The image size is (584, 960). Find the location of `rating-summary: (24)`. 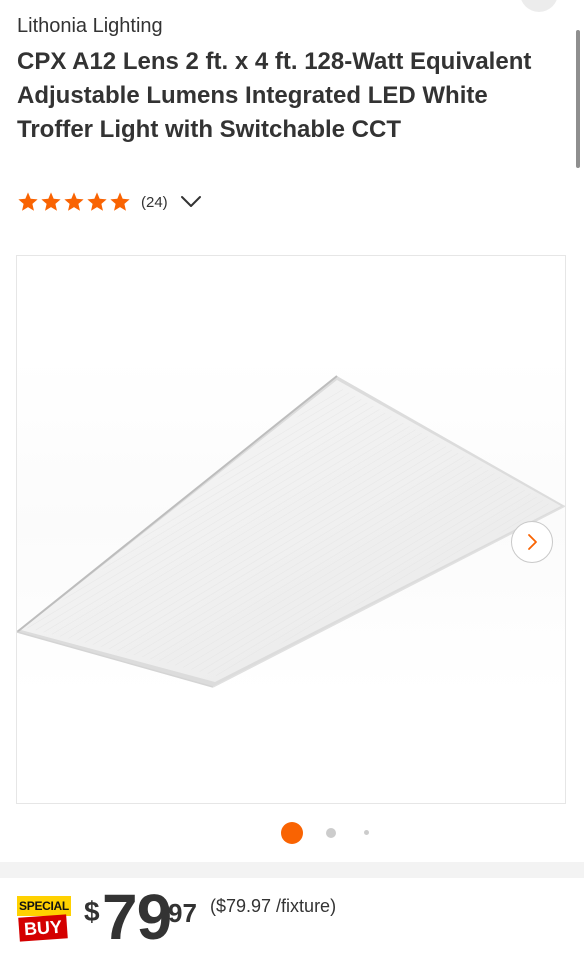

rating-summary: (24) is located at coordinates (109, 202).